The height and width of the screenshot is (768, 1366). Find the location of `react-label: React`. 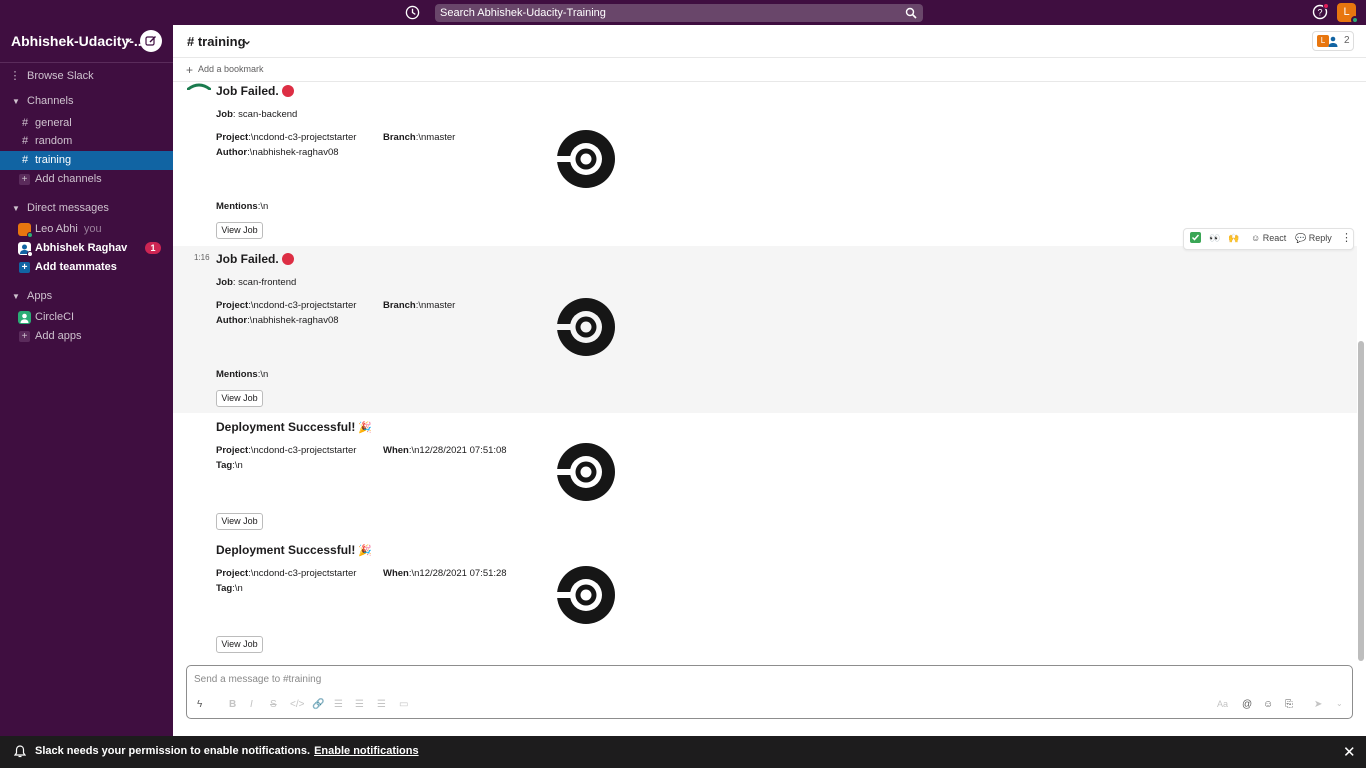

react-label: React is located at coordinates (1274, 238).